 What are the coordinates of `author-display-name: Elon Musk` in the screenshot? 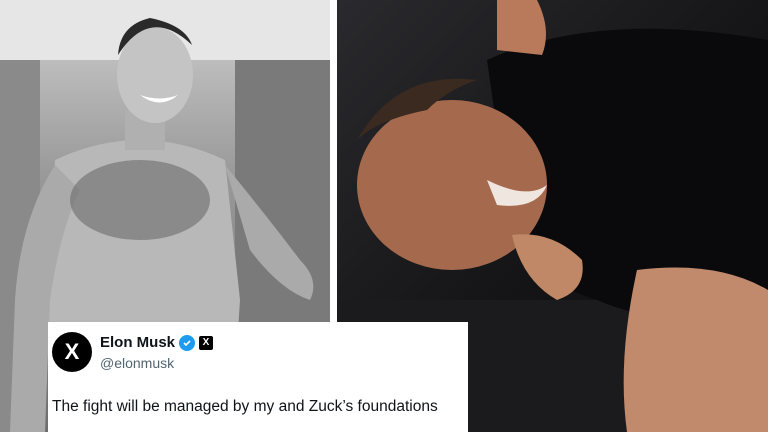 It's located at (137, 342).